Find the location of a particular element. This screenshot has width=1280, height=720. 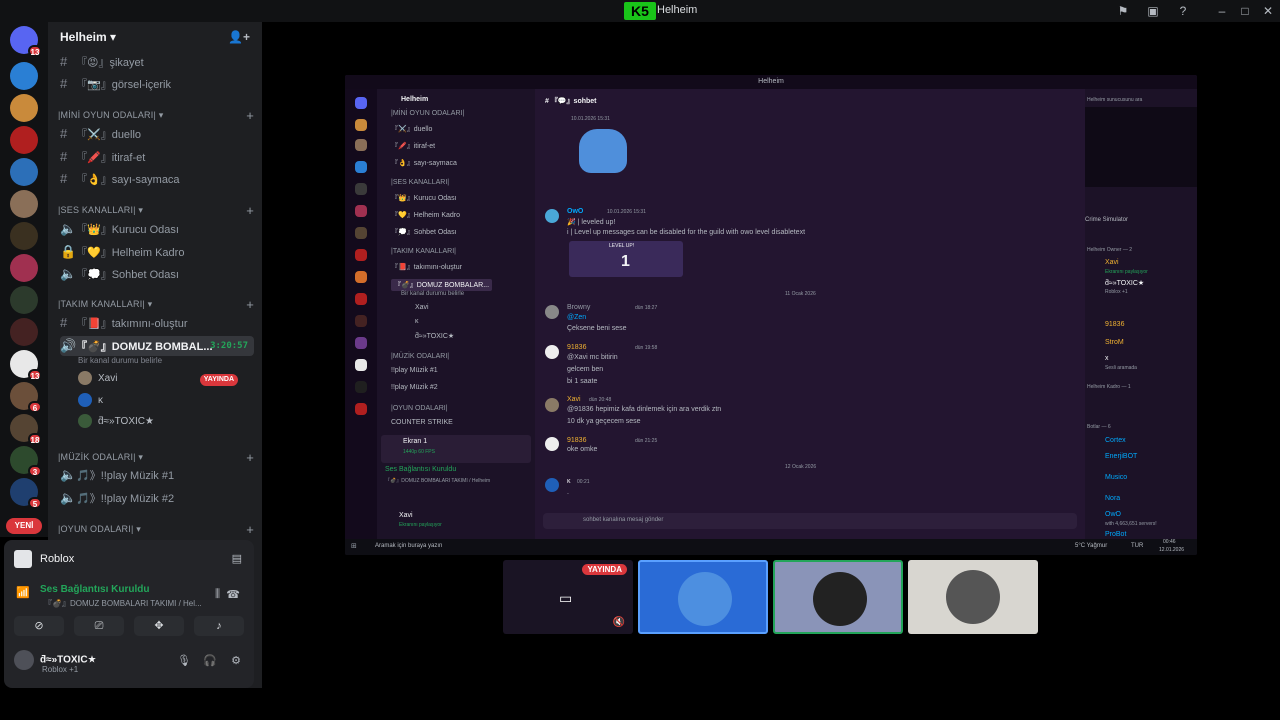

invite-icon: 👤+ is located at coordinates (239, 37).